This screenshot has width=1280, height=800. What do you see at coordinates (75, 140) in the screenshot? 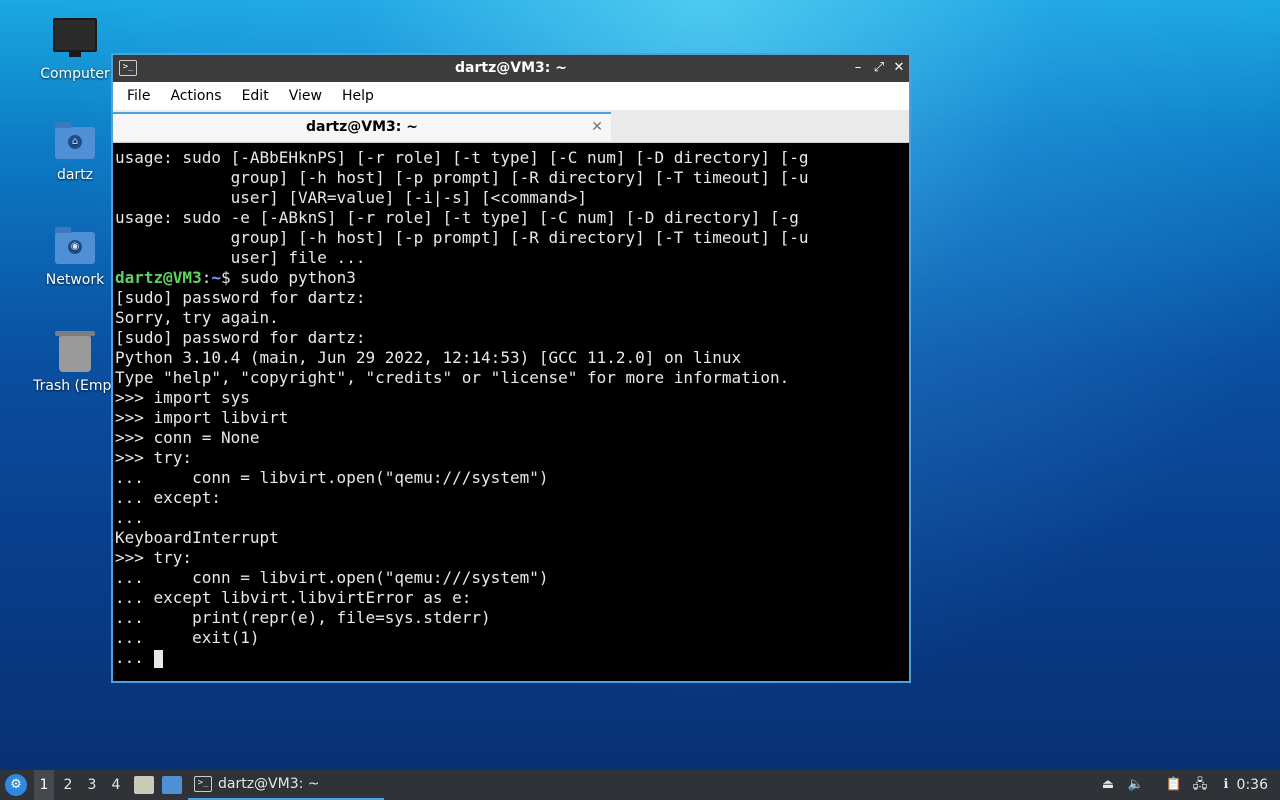
I see `home-folder-icon: ⌂` at bounding box center [75, 140].